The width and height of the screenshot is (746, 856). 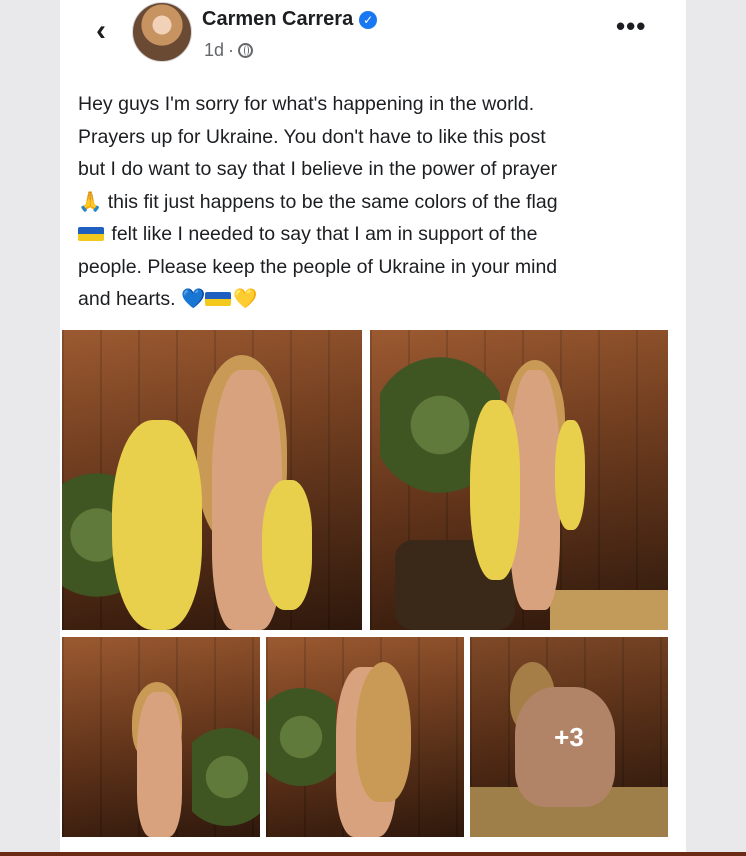 I want to click on more-photos-count: +3, so click(x=569, y=736).